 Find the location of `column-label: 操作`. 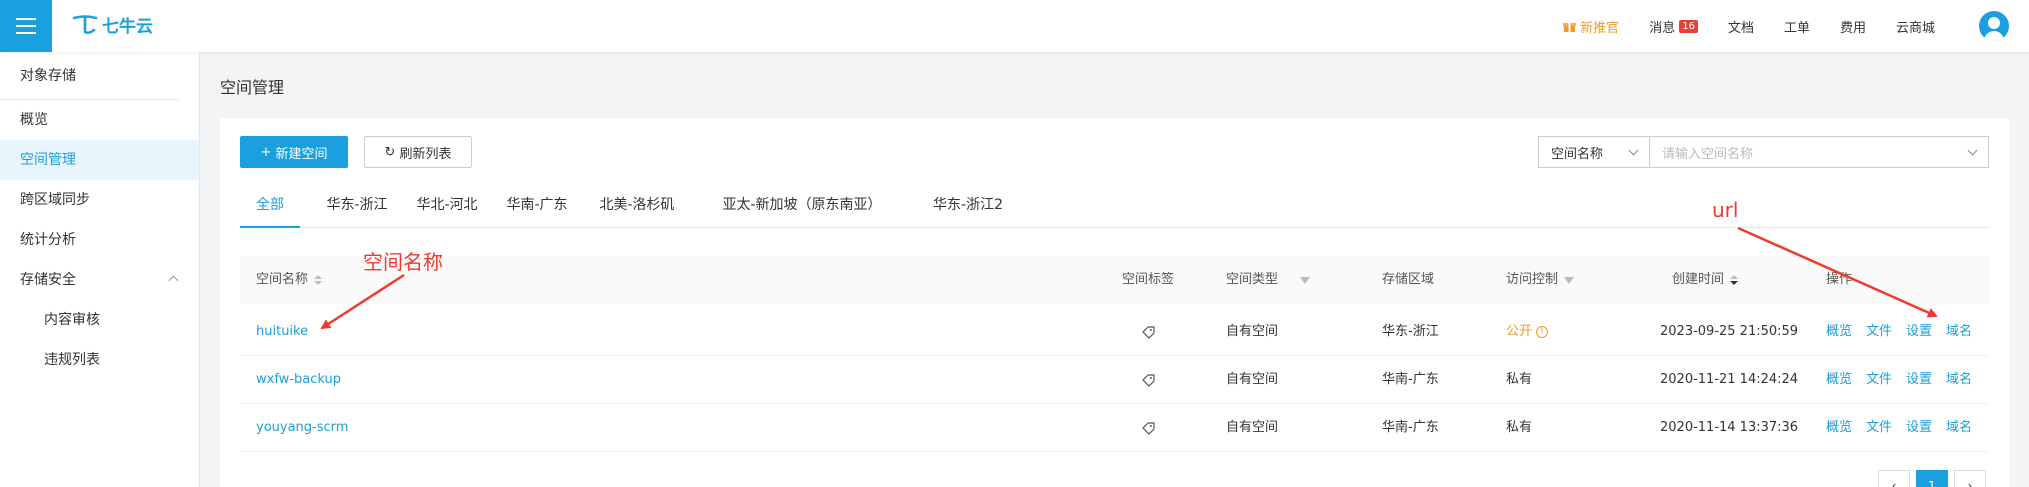

column-label: 操作 is located at coordinates (1839, 279).